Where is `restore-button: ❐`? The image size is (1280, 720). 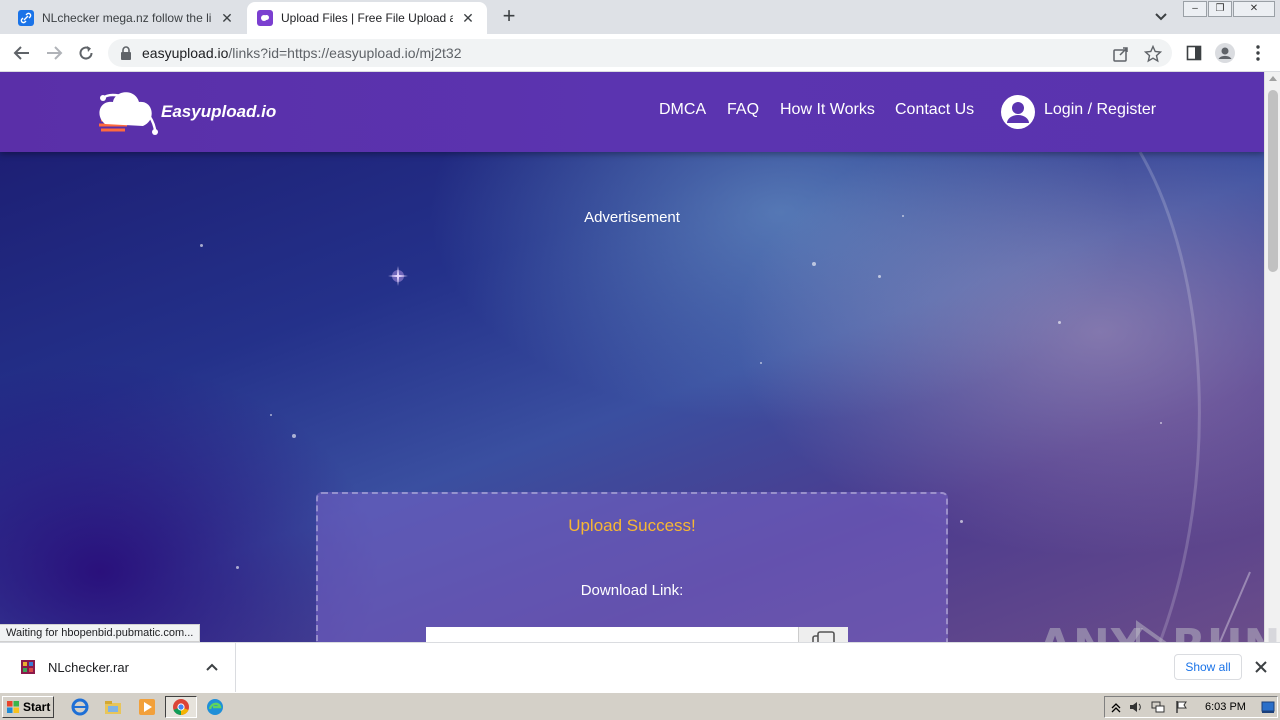 restore-button: ❐ is located at coordinates (1220, 9).